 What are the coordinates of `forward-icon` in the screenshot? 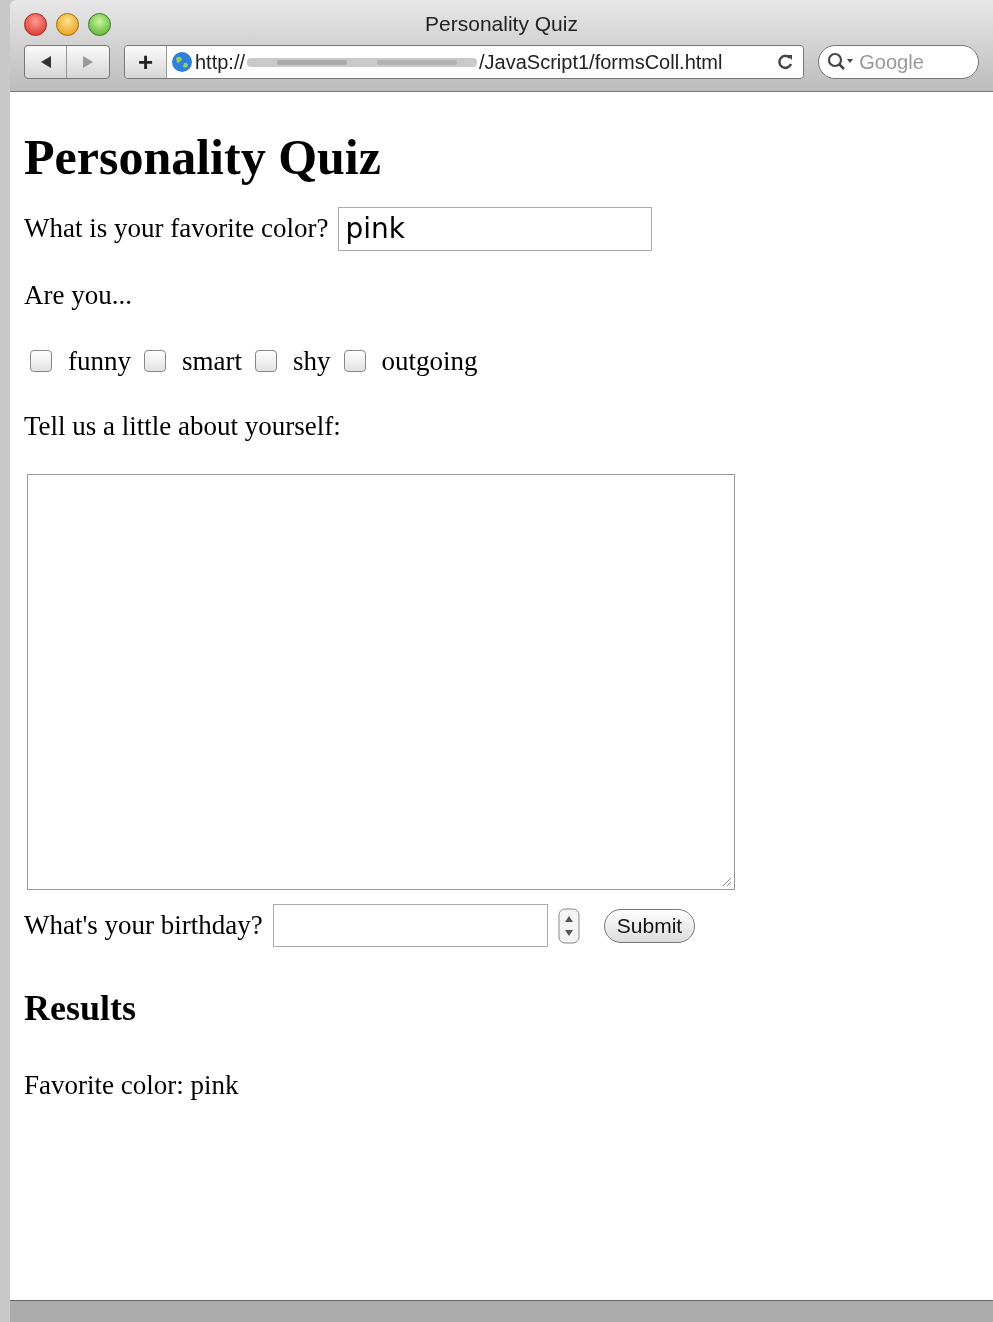 It's located at (88, 62).